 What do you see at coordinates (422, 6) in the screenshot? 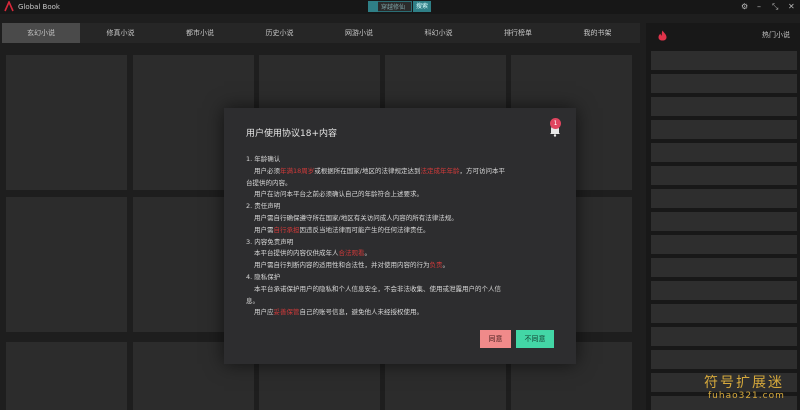
I see `search-button: 搜索` at bounding box center [422, 6].